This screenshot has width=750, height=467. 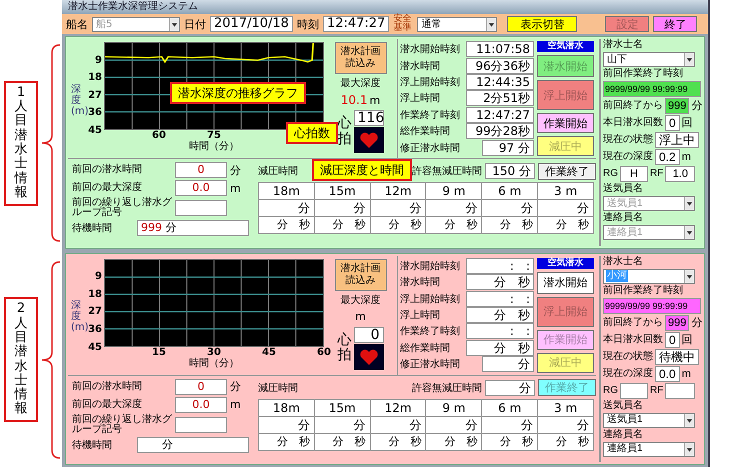 I want to click on callout-label: 潜水深度の推移グラフ, so click(x=238, y=93).